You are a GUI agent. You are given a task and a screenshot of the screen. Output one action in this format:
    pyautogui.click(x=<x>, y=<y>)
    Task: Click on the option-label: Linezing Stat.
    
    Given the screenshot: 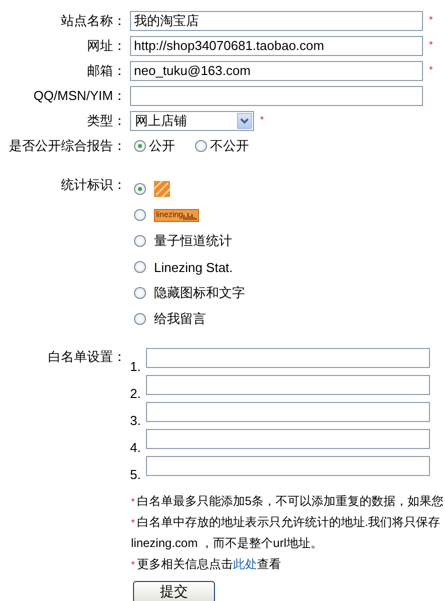 What is the action you would take?
    pyautogui.click(x=193, y=267)
    